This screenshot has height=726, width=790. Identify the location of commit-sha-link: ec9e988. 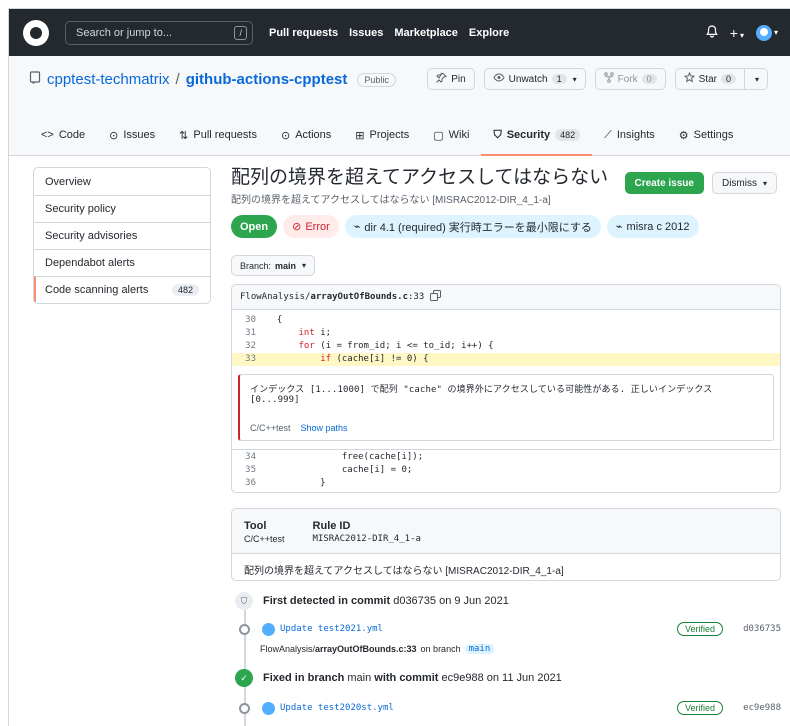
(752, 708).